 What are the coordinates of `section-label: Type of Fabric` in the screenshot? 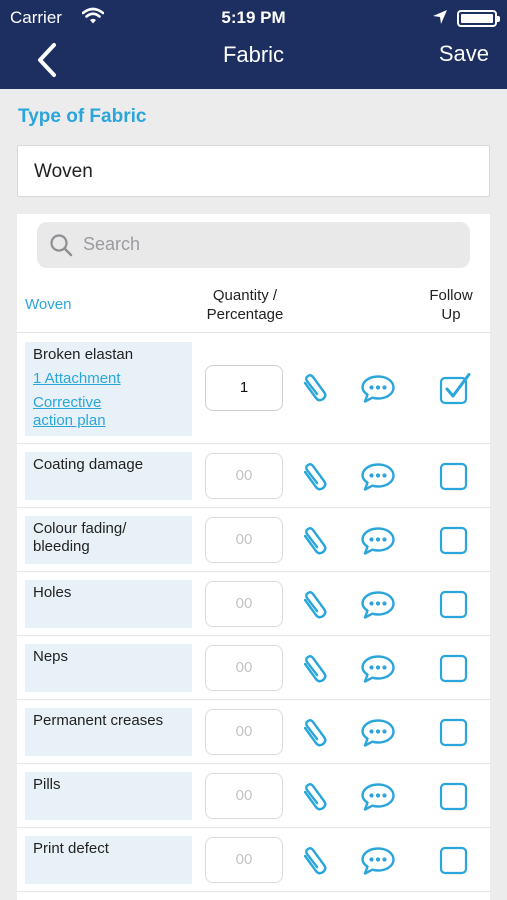 It's located at (82, 116).